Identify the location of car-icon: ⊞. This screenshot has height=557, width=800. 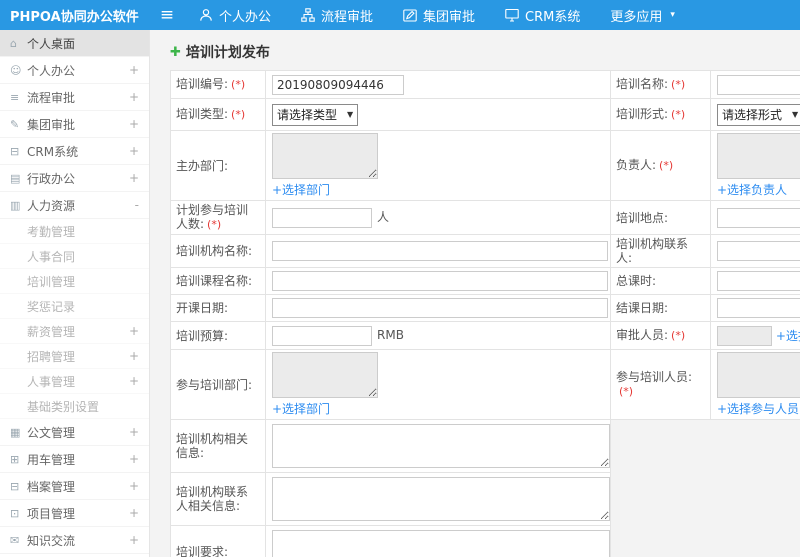
(15, 459).